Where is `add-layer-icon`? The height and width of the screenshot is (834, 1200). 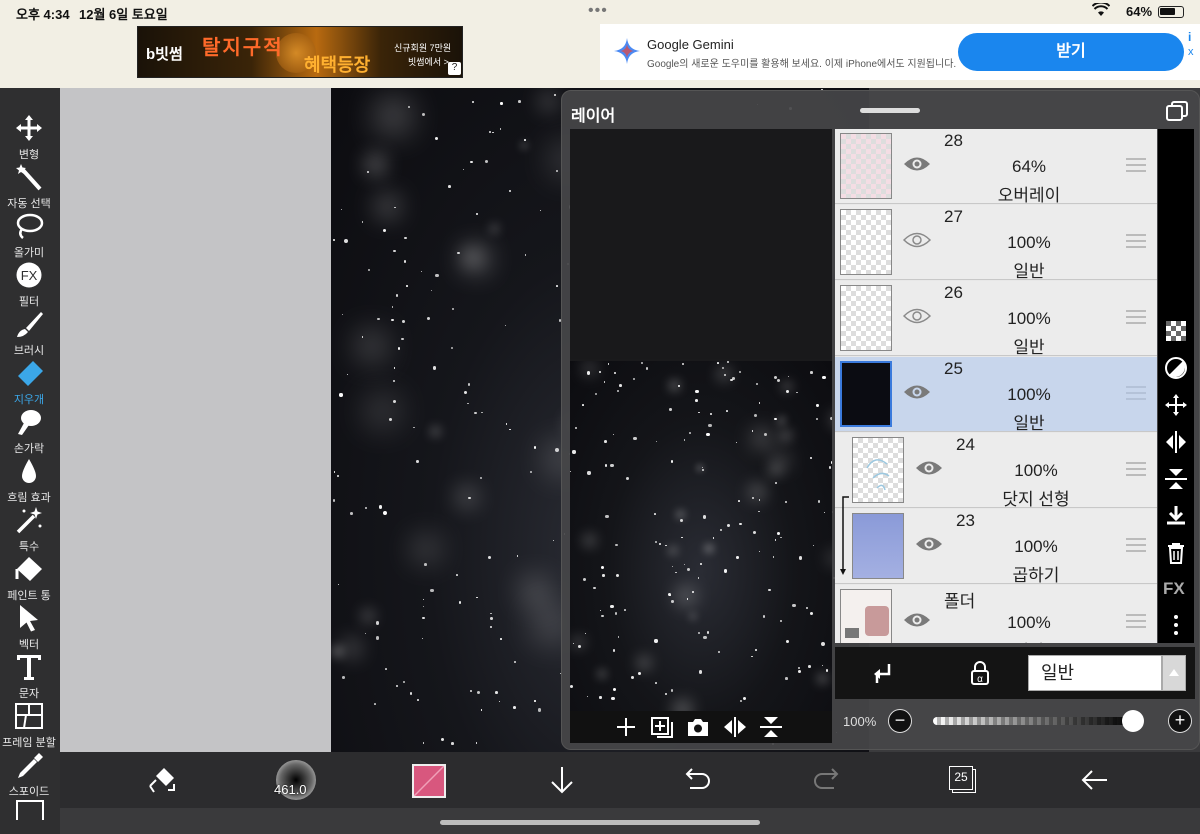 add-layer-icon is located at coordinates (626, 727).